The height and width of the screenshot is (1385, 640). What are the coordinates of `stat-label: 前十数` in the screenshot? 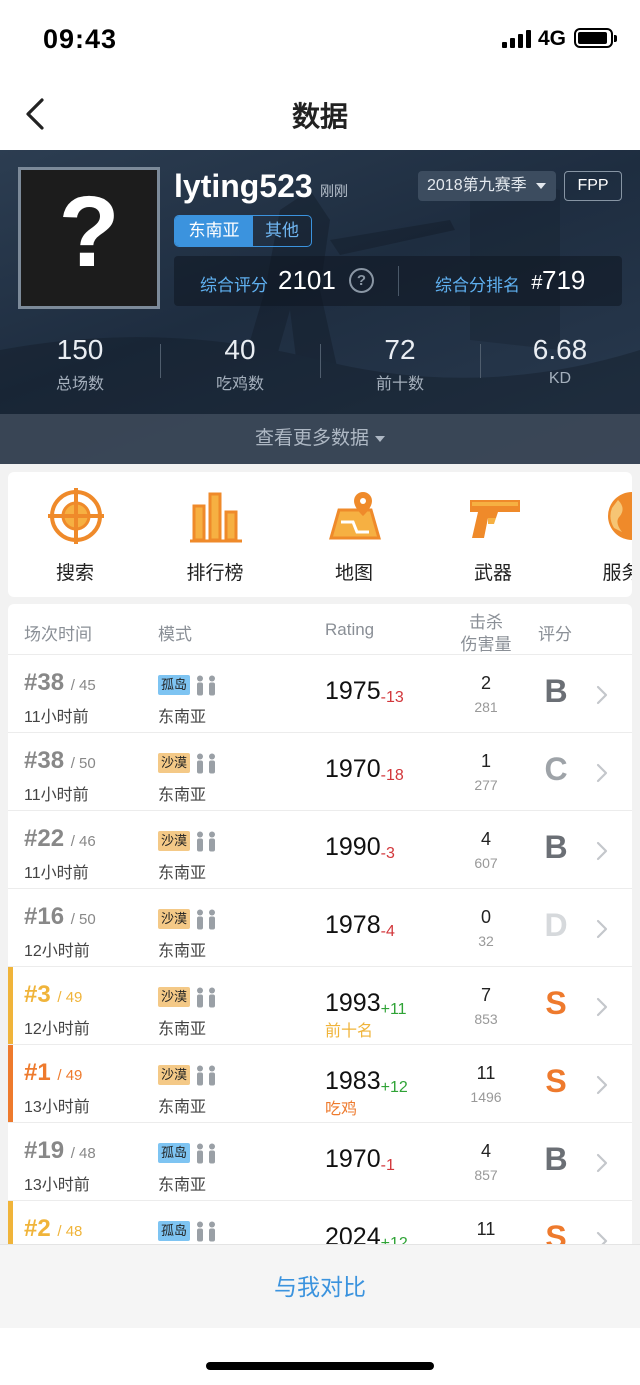 It's located at (399, 384).